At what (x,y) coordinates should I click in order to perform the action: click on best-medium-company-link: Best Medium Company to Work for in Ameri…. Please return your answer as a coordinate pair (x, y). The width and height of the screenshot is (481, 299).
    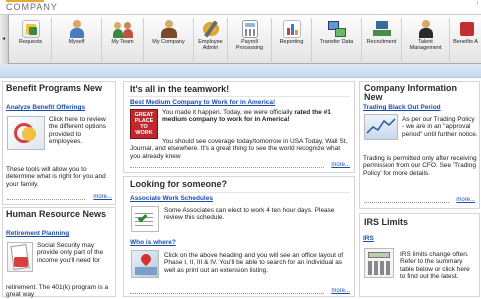
    Looking at the image, I should click on (202, 102).